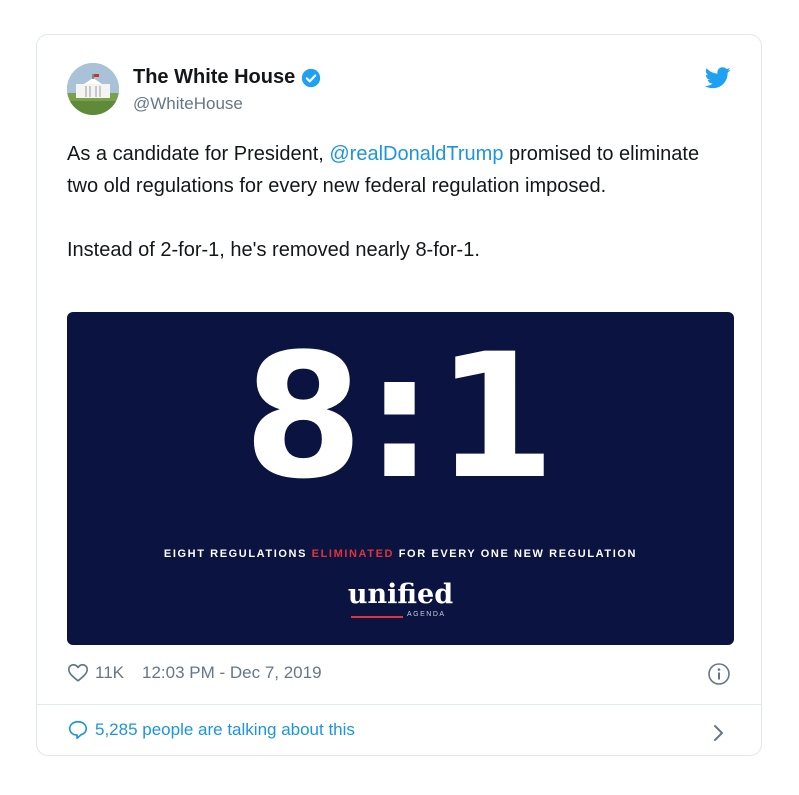 The height and width of the screenshot is (795, 799). I want to click on tweet-meta: 11K 12:03 PM - Dec 7, 2019, so click(194, 673).